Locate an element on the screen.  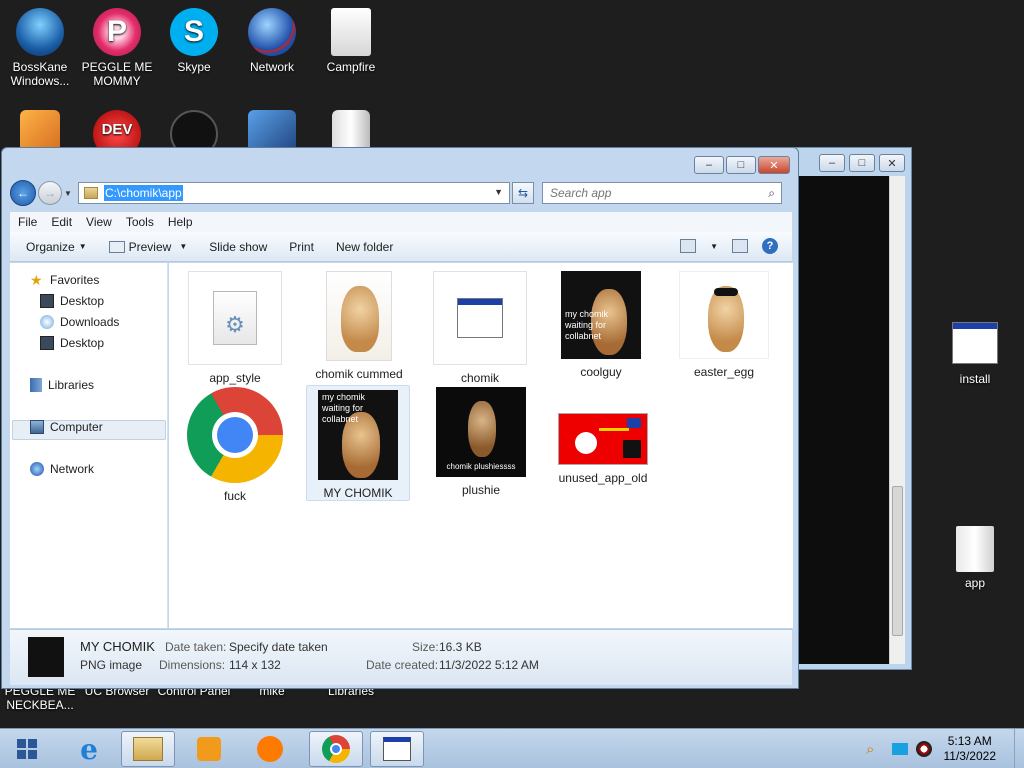
details-size-label: Size: is located at coordinates (425, 647).